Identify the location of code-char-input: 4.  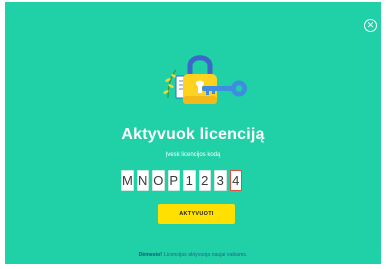
(235, 180).